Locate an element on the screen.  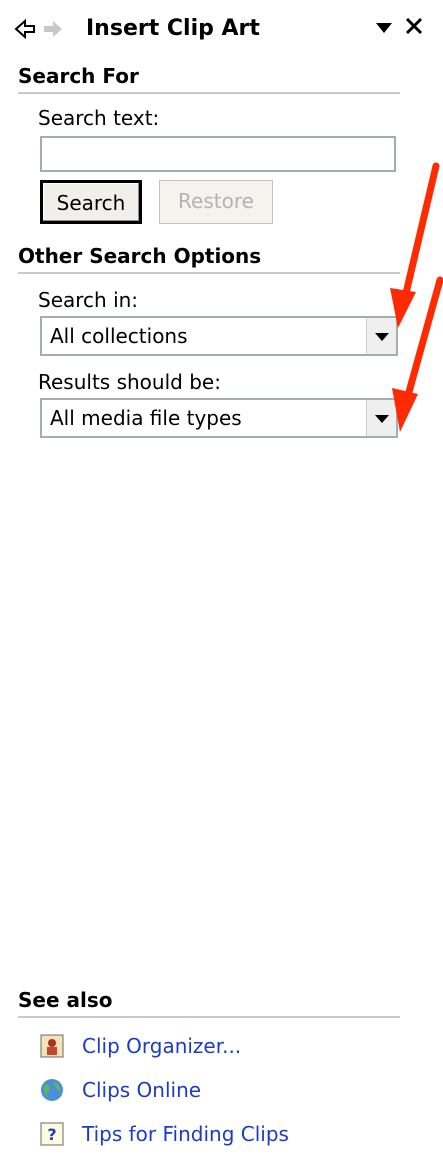
clips-online-label: Clips Online is located at coordinates (142, 1090).